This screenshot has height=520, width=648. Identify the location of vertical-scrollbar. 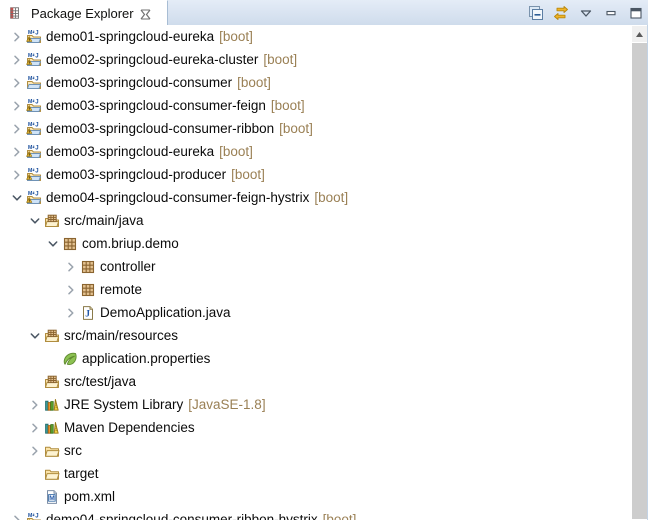
(639, 272).